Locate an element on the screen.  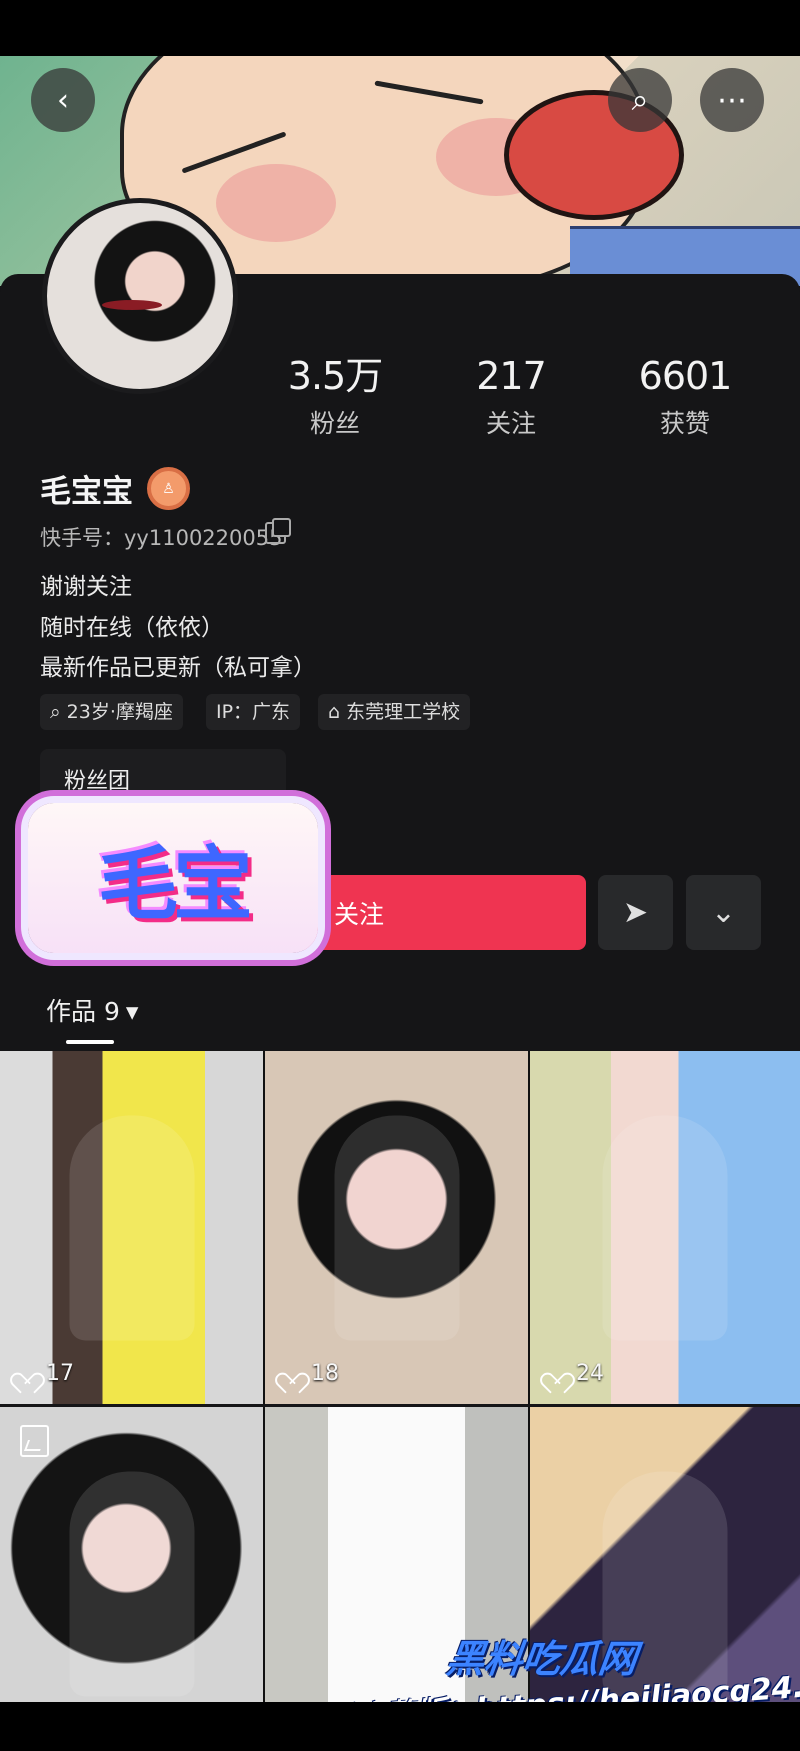
more-button: ⋯ is located at coordinates (732, 100).